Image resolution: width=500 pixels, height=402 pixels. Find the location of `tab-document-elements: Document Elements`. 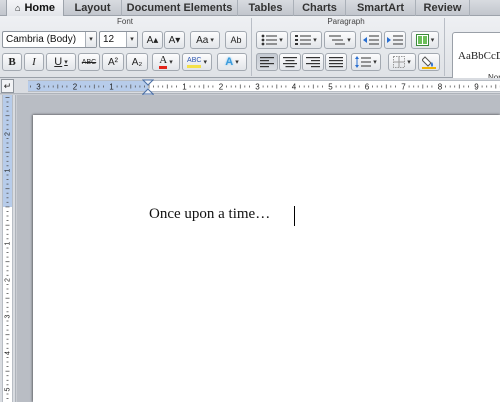

tab-document-elements: Document Elements is located at coordinates (180, 8).